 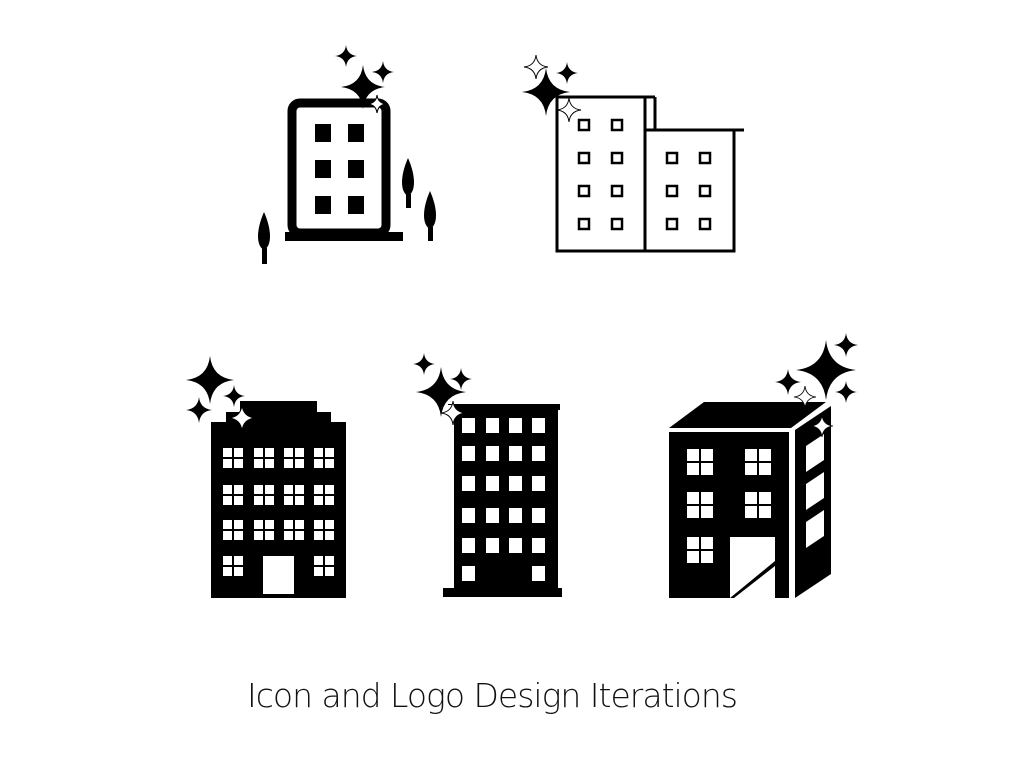 What do you see at coordinates (492, 695) in the screenshot?
I see `caption-title: Icon and Logo Design Iterations` at bounding box center [492, 695].